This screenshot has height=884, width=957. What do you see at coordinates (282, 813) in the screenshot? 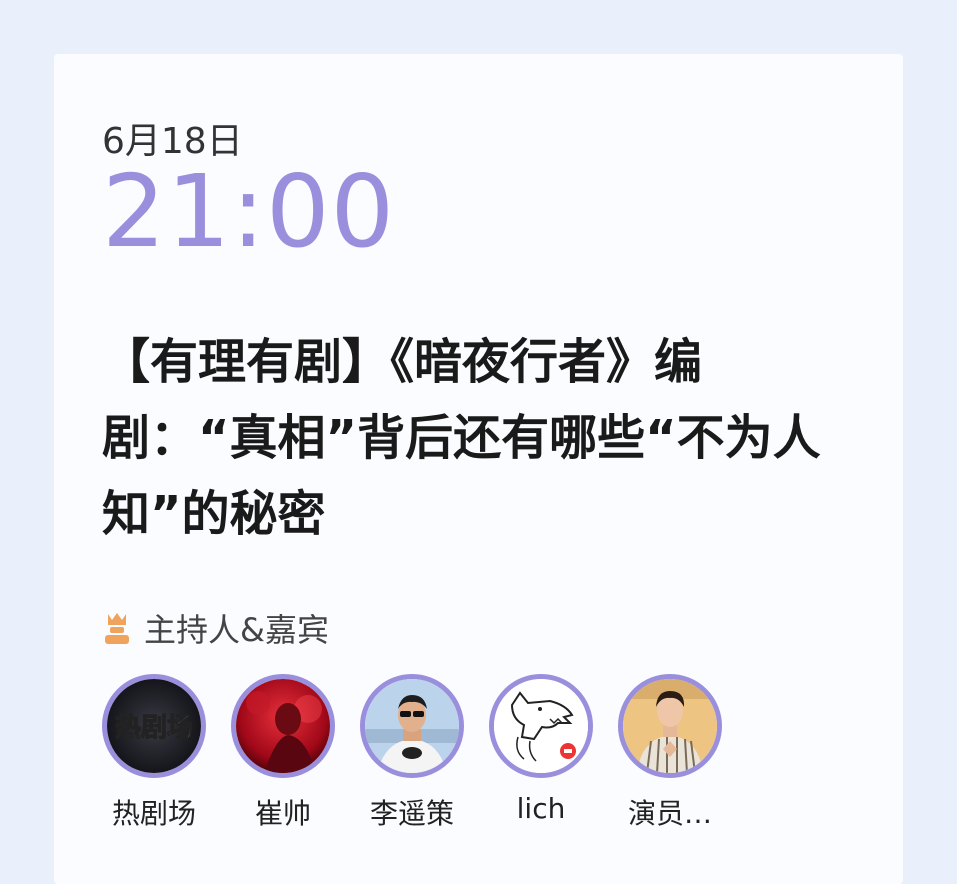
I see `guest-name: 崔帅` at bounding box center [282, 813].